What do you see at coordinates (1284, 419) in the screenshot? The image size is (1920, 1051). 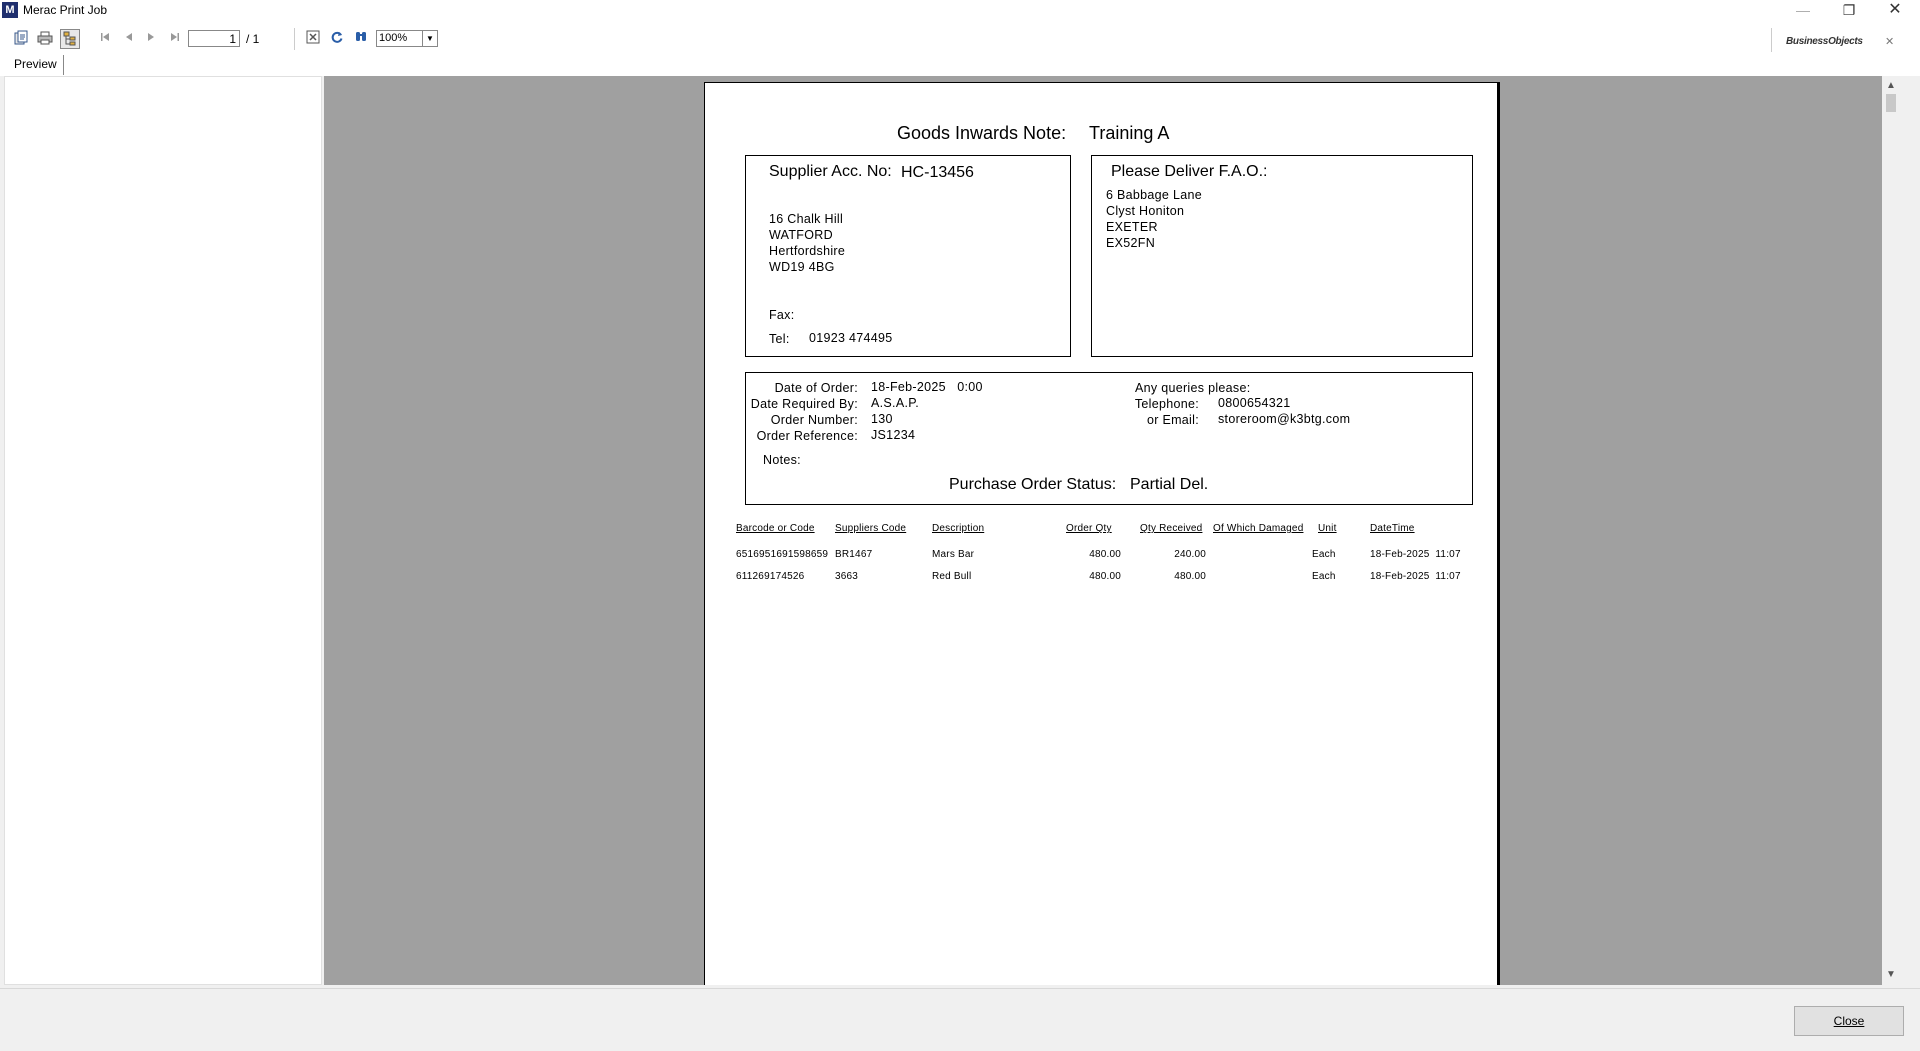 I see `email-value: storeroom@k3btg.com` at bounding box center [1284, 419].